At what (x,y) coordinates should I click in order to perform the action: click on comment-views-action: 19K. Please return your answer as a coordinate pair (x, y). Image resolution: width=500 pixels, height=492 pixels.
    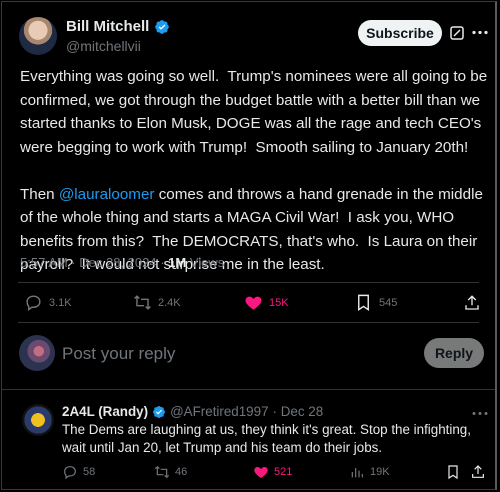
    Looking at the image, I should click on (369, 472).